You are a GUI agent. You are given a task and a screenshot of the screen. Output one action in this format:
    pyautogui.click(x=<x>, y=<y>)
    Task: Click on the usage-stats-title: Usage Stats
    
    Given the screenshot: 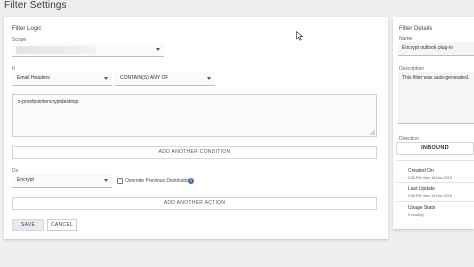 What is the action you would take?
    pyautogui.click(x=422, y=208)
    